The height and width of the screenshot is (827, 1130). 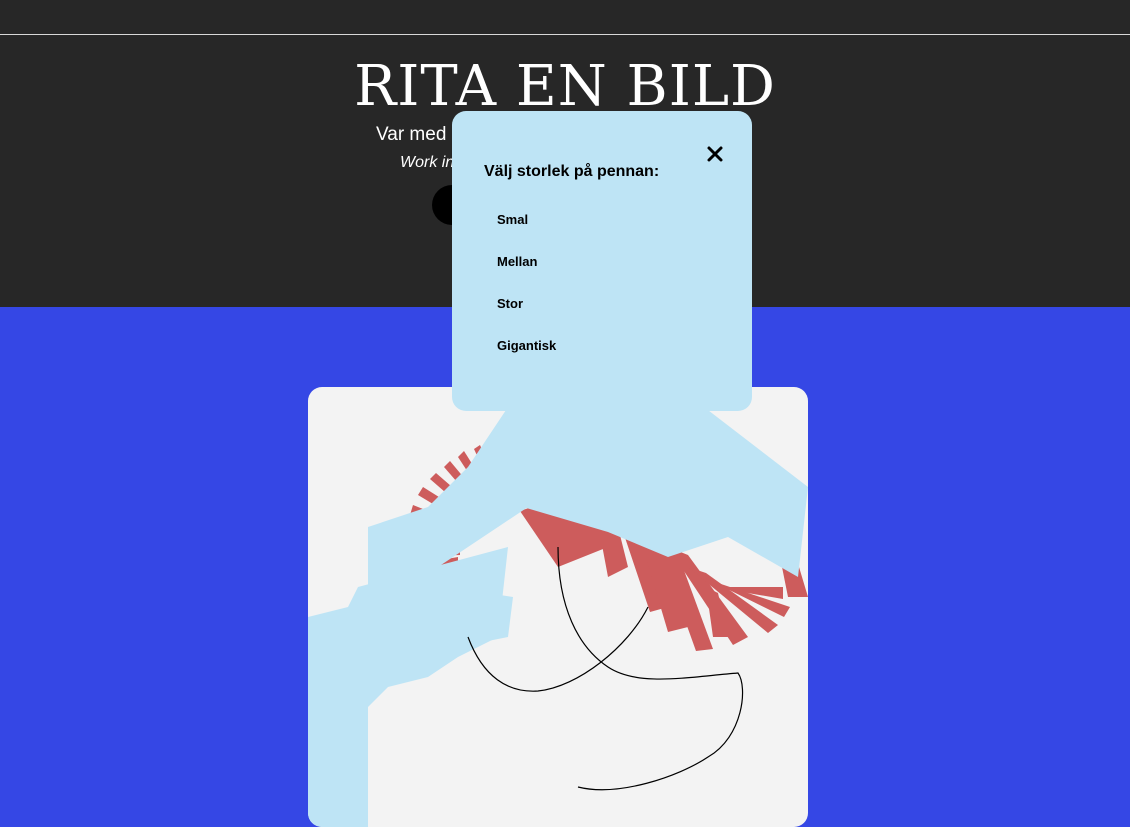 What do you see at coordinates (427, 162) in the screenshot?
I see `work-in-progress-note: Work in` at bounding box center [427, 162].